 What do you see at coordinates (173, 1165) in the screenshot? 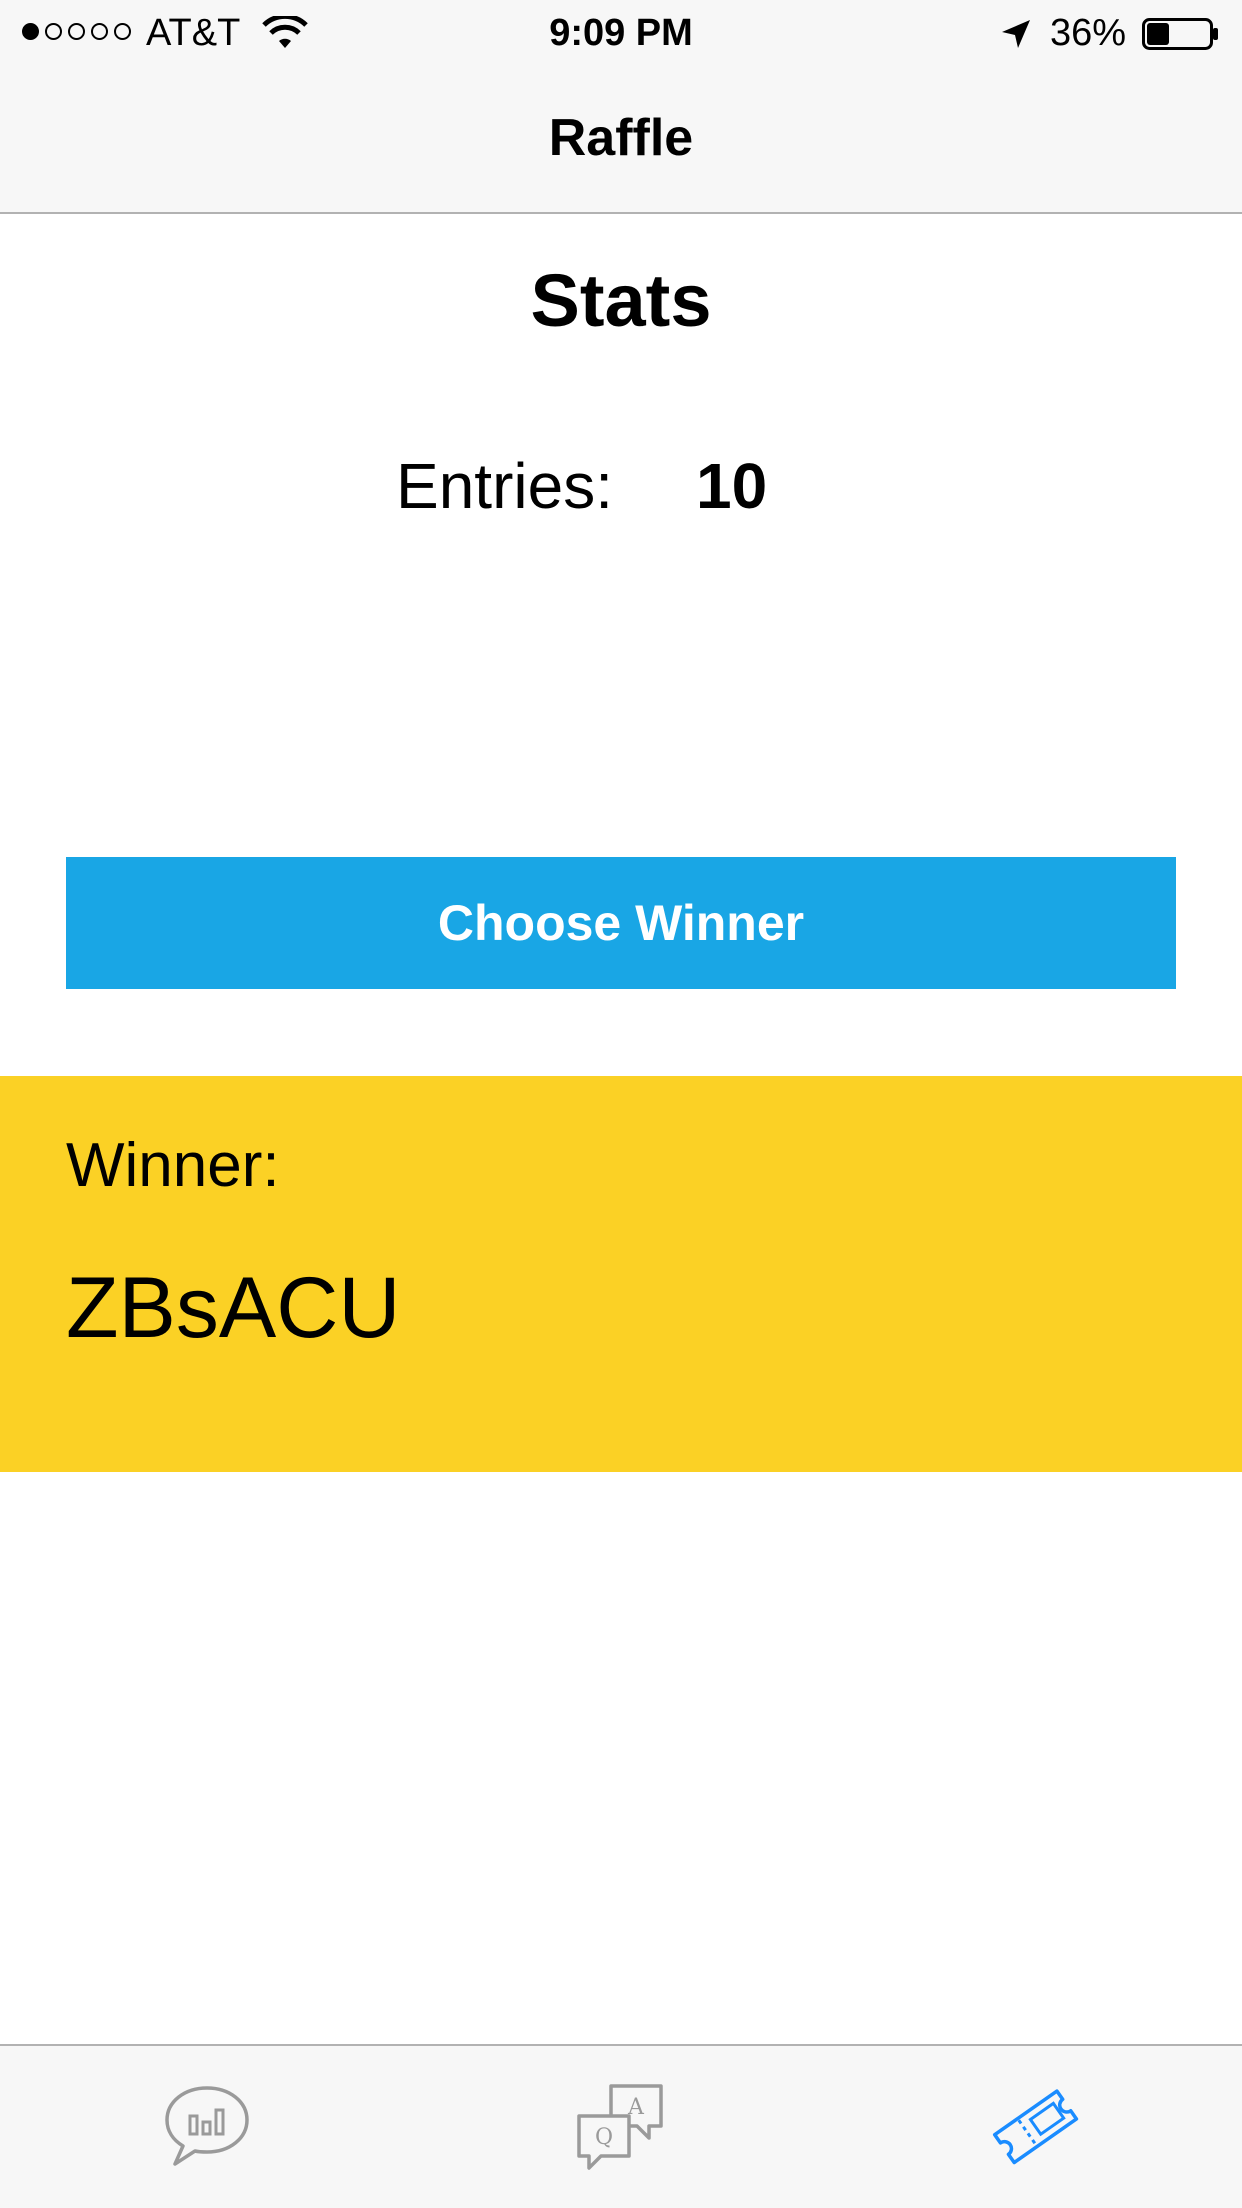
I see `winner-label: Winner:` at bounding box center [173, 1165].